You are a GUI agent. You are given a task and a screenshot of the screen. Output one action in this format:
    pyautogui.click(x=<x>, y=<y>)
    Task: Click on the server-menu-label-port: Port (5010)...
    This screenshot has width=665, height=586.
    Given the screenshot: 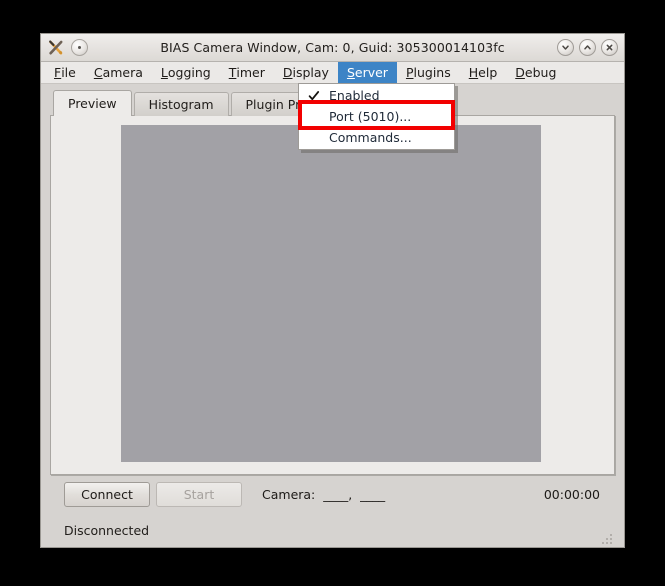 What is the action you would take?
    pyautogui.click(x=370, y=116)
    